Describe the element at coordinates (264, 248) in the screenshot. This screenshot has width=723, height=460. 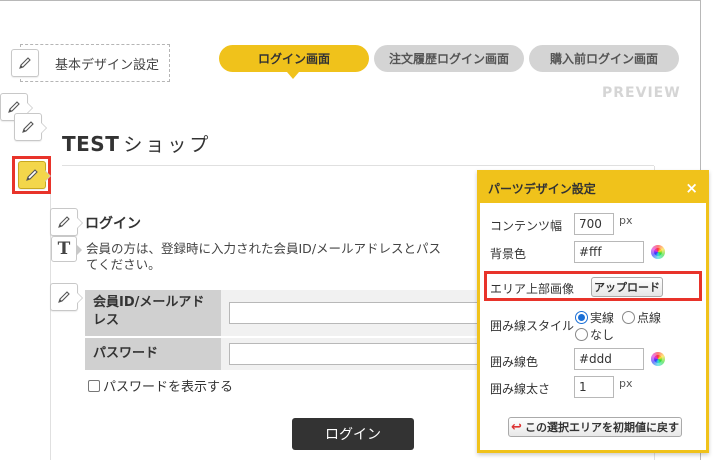
I see `login-description-line1: 会員の方は、登録時に入力された会員ID/メールアドレスとパス` at that location.